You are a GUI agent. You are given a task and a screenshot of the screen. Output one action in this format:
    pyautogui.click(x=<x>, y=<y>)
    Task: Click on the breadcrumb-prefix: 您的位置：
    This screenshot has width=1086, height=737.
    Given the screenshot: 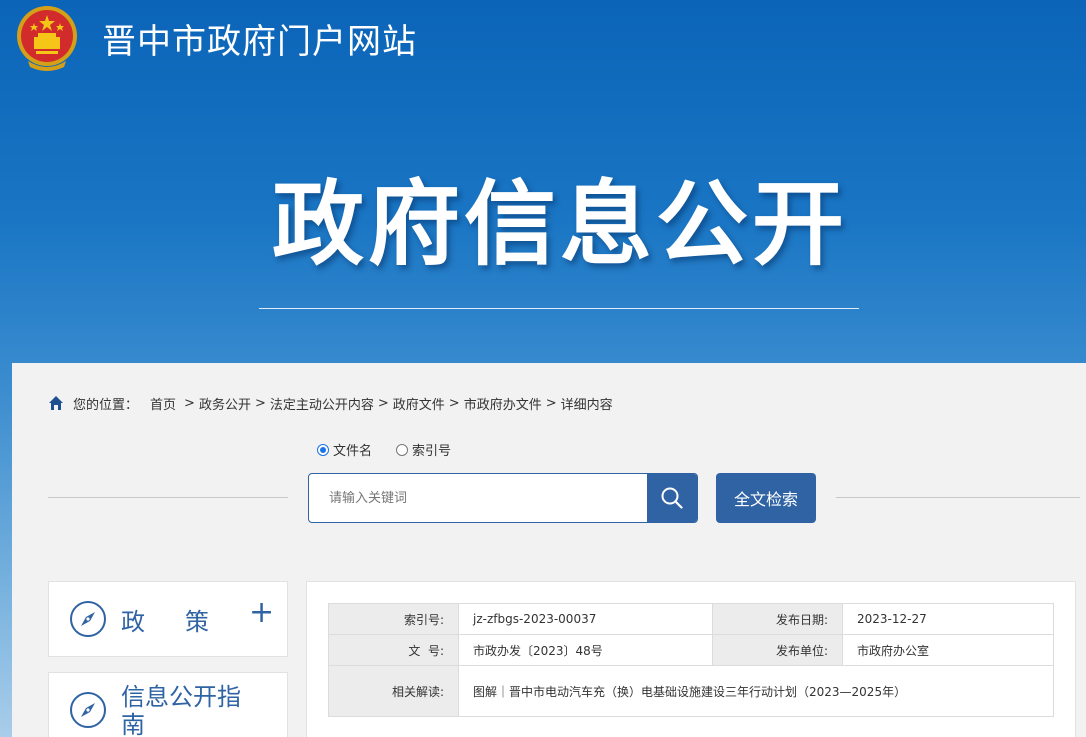 What is the action you would take?
    pyautogui.click(x=106, y=405)
    